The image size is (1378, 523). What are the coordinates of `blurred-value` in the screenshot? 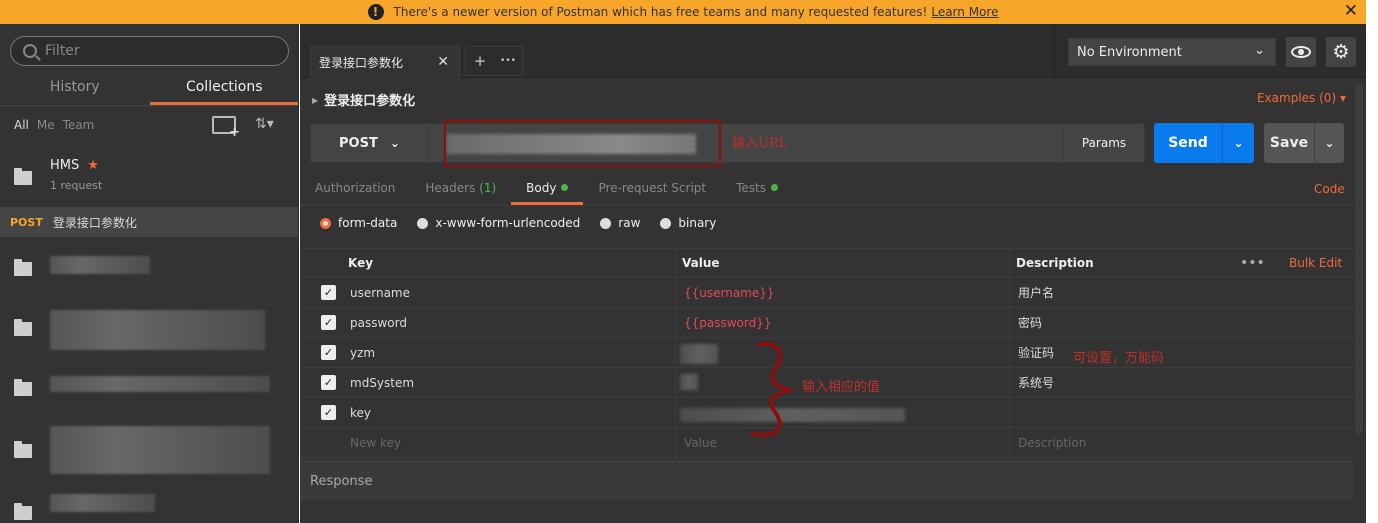 It's located at (689, 382).